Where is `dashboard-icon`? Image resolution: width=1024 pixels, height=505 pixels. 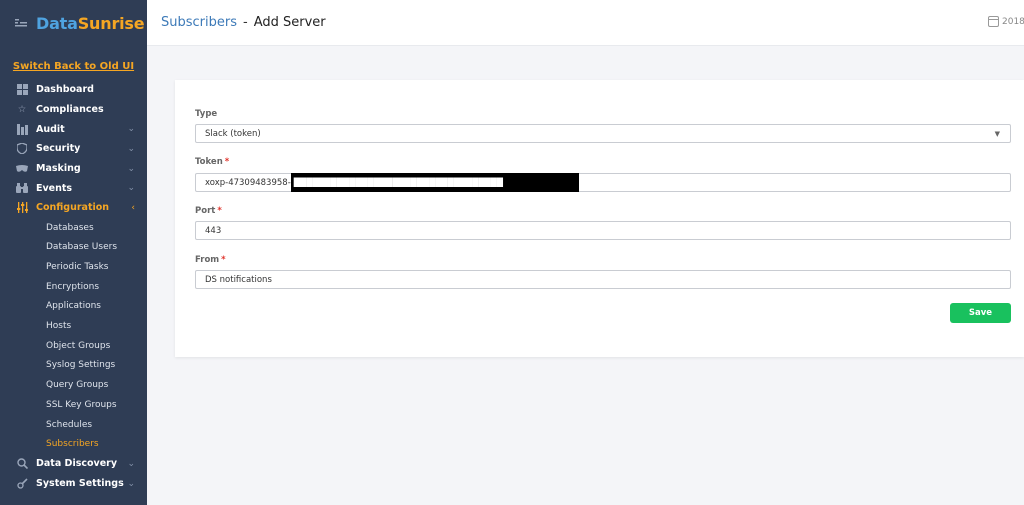 dashboard-icon is located at coordinates (22, 90).